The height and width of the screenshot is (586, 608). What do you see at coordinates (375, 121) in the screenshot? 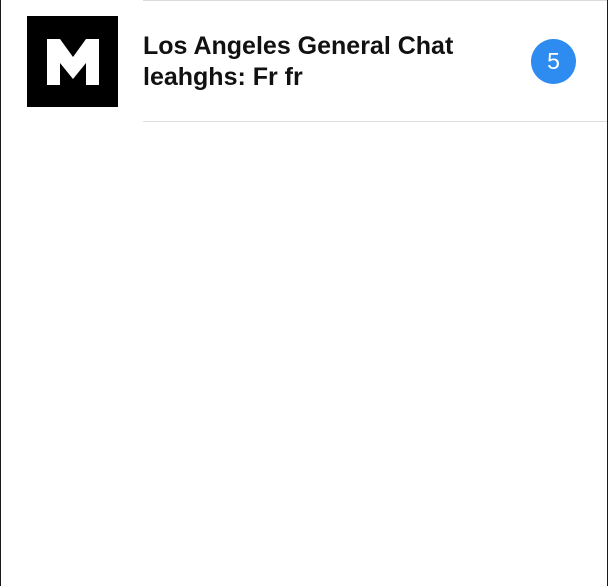
I see `divider` at bounding box center [375, 121].